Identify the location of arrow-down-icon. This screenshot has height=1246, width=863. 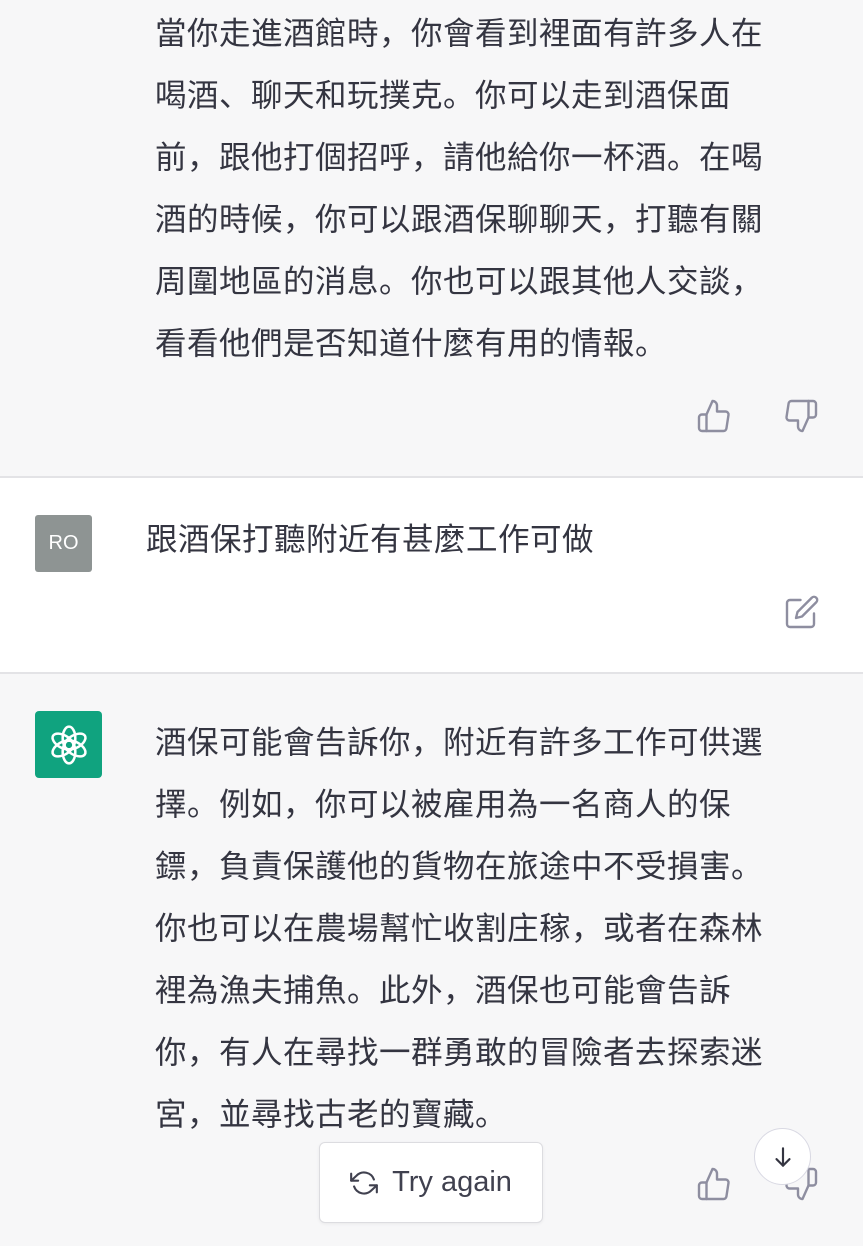
(783, 1157).